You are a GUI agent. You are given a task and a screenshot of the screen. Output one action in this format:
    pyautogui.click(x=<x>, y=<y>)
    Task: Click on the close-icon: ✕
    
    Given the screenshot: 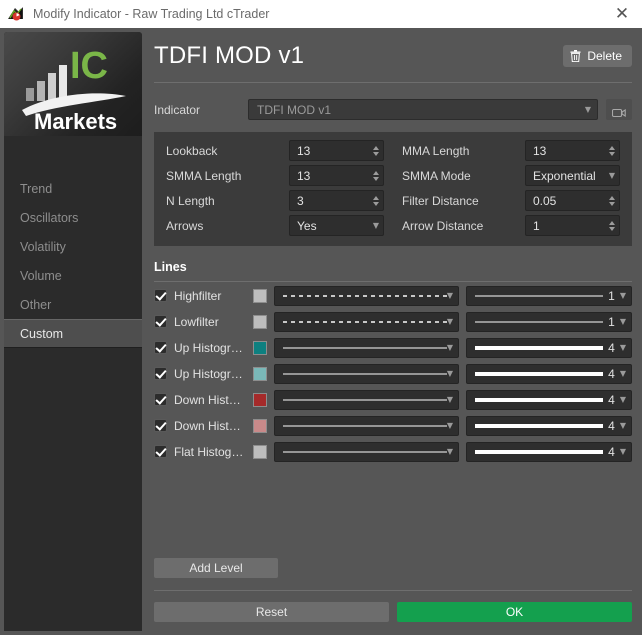 What is the action you would take?
    pyautogui.click(x=622, y=14)
    